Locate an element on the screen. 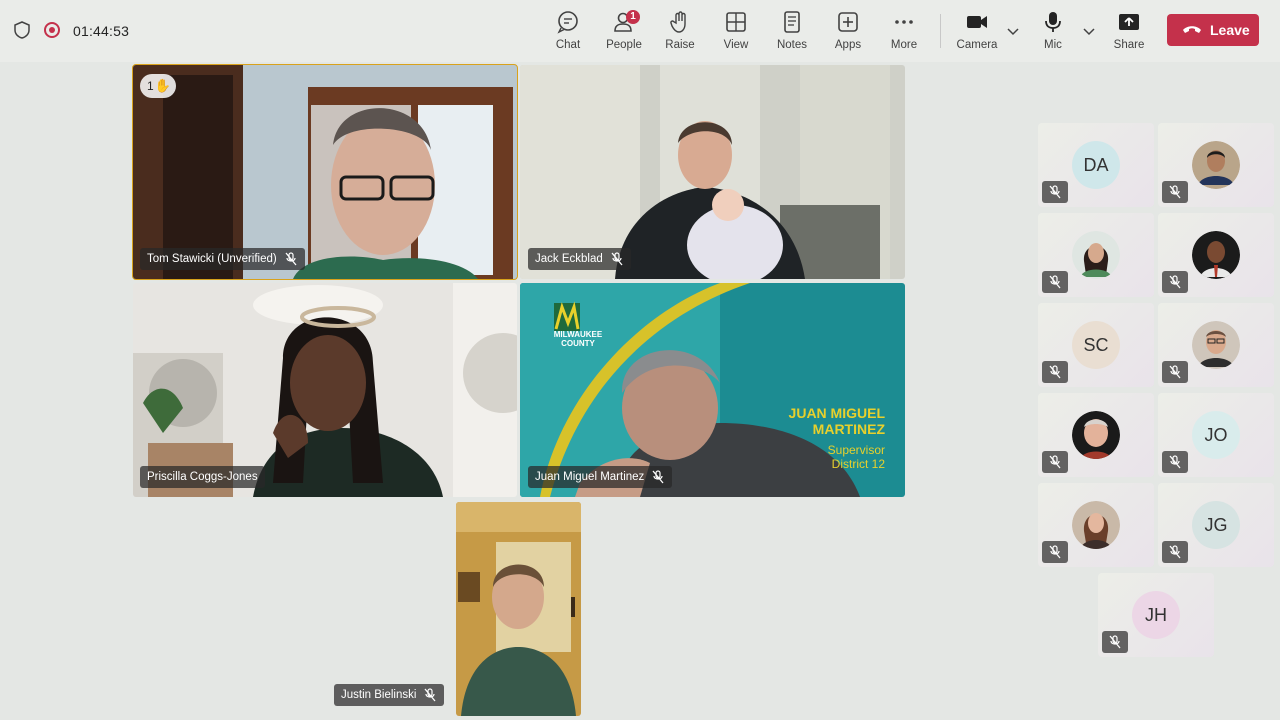  avatar-initials: JH is located at coordinates (1156, 615).